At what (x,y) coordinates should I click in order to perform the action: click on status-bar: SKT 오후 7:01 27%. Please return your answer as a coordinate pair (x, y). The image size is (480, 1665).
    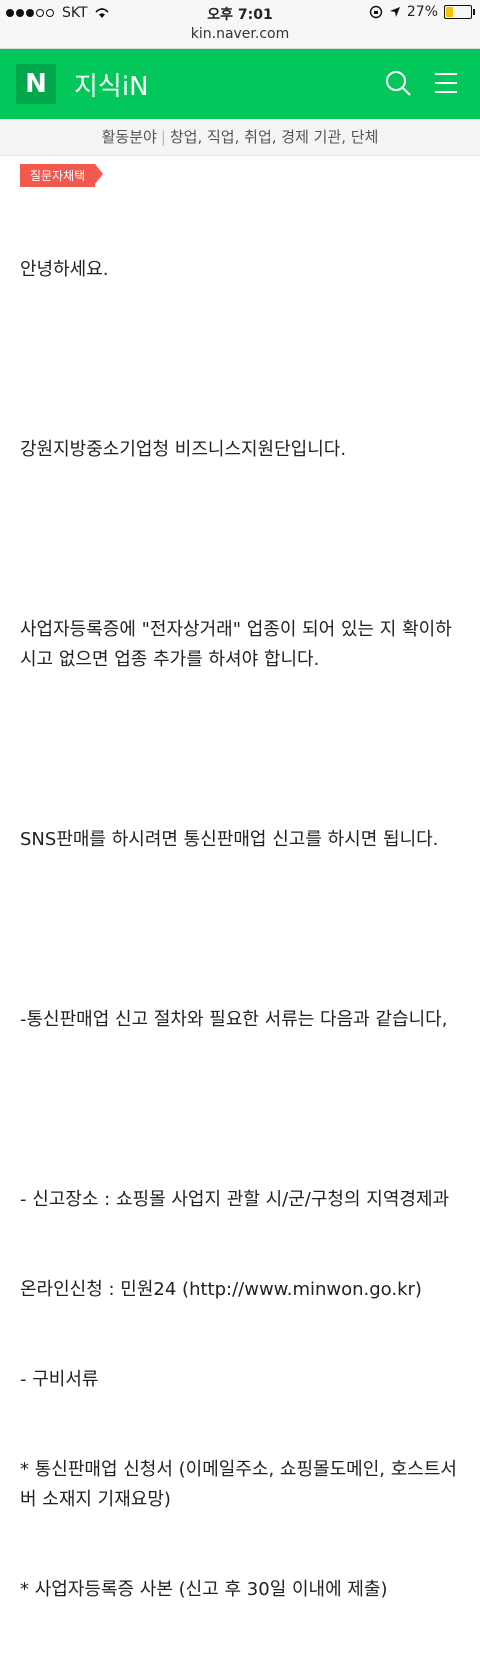
    Looking at the image, I should click on (240, 13).